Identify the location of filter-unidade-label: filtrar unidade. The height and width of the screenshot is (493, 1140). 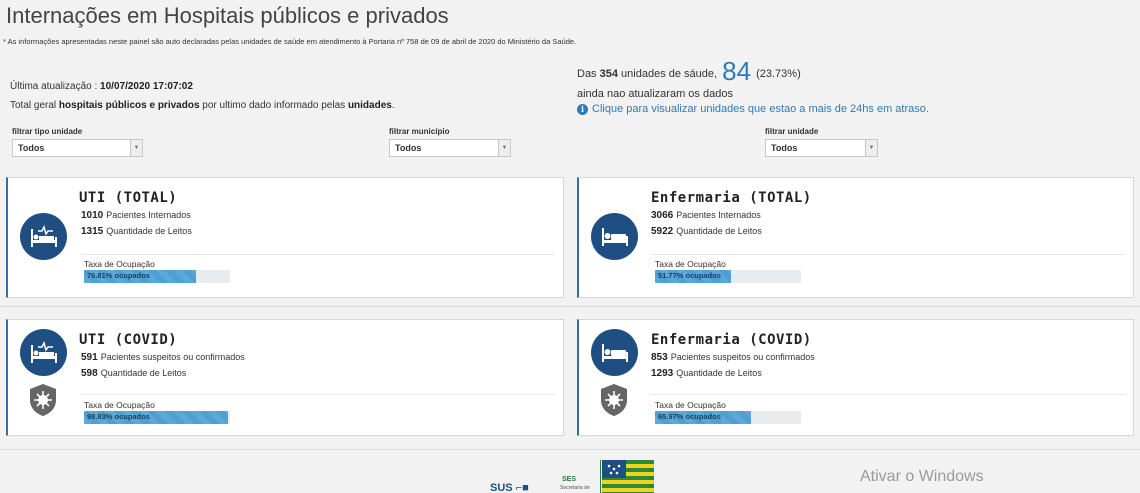
(792, 131).